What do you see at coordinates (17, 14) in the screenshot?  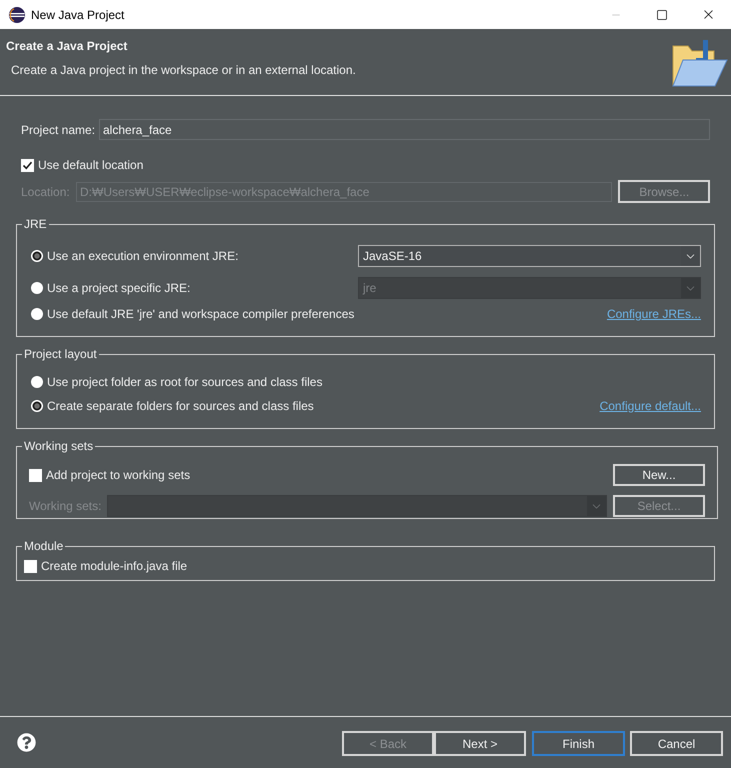 I see `striped-circle-icon` at bounding box center [17, 14].